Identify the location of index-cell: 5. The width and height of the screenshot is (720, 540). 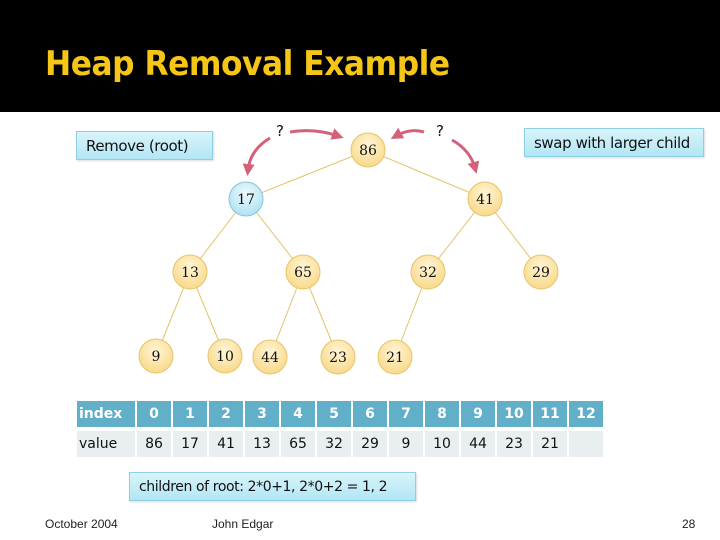
(334, 414).